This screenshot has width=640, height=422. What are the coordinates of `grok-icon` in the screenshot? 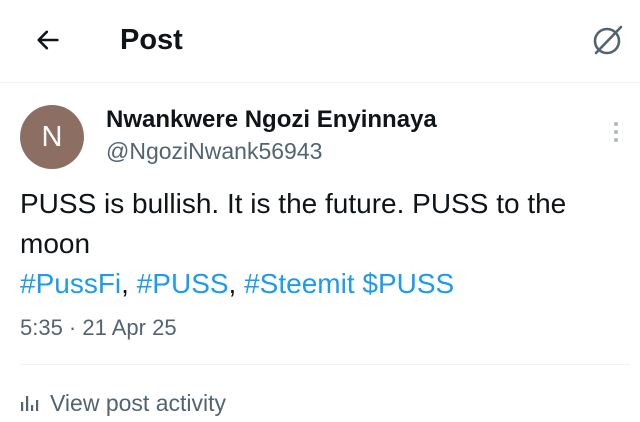 It's located at (608, 40).